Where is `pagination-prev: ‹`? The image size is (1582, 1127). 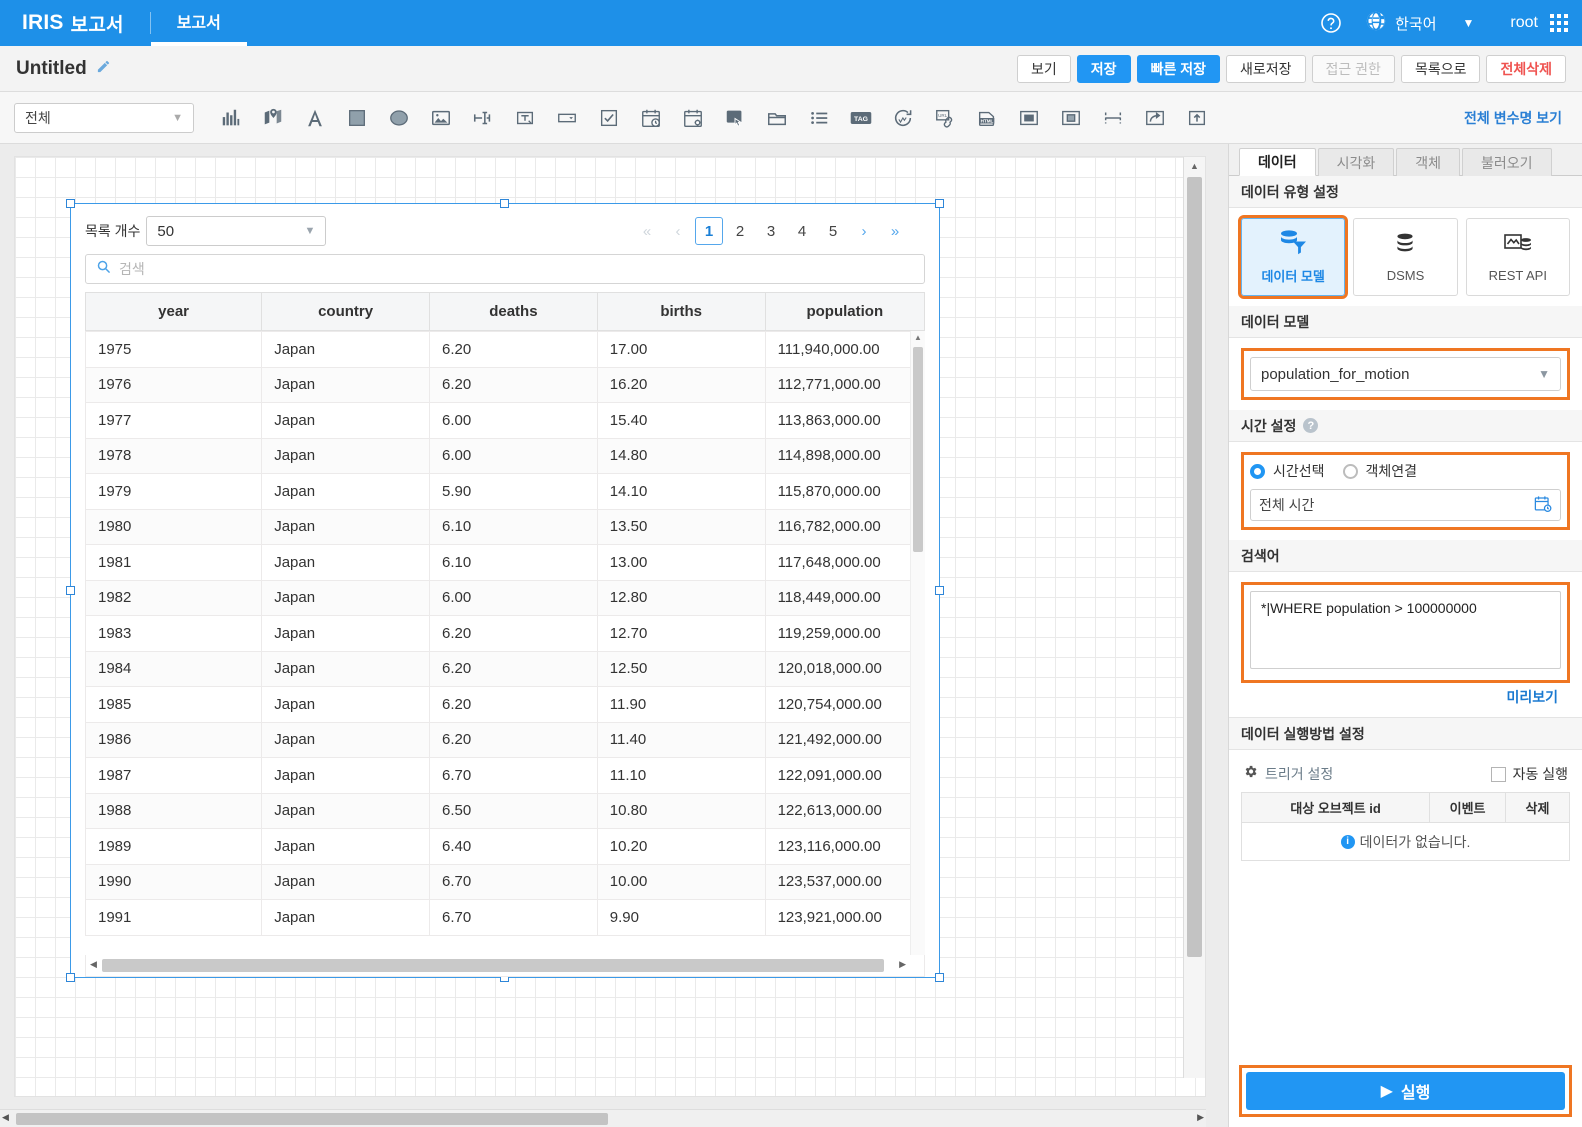 pagination-prev: ‹ is located at coordinates (678, 231).